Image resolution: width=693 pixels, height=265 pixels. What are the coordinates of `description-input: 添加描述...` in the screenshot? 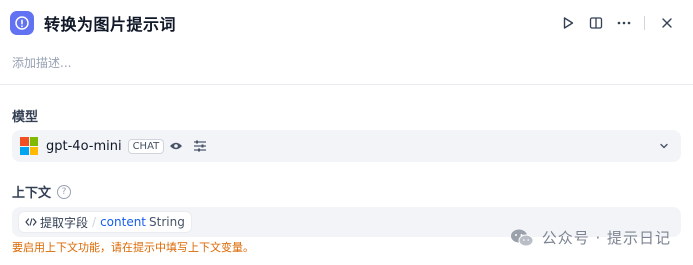 It's located at (41, 62).